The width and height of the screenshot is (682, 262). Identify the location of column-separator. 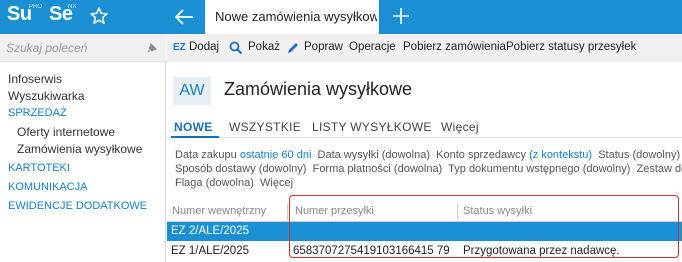
(287, 212).